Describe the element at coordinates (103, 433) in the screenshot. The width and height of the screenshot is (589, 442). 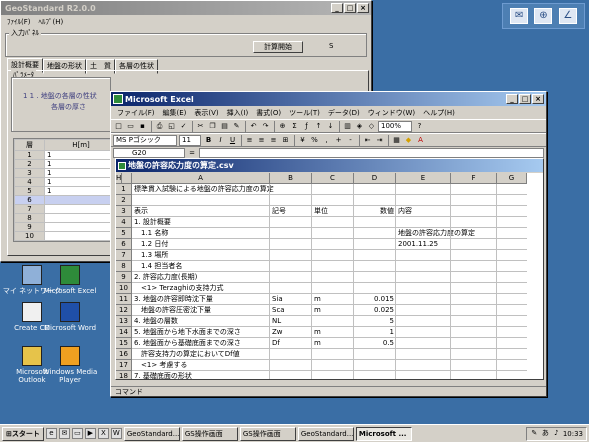
I see `excel-quicklaunch-icon: X` at that location.